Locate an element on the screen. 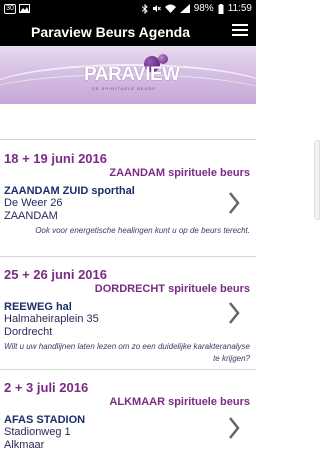 The width and height of the screenshot is (320, 460). header-banner: PARAVIEW DE SPIRITUELE BEURS is located at coordinates (128, 75).